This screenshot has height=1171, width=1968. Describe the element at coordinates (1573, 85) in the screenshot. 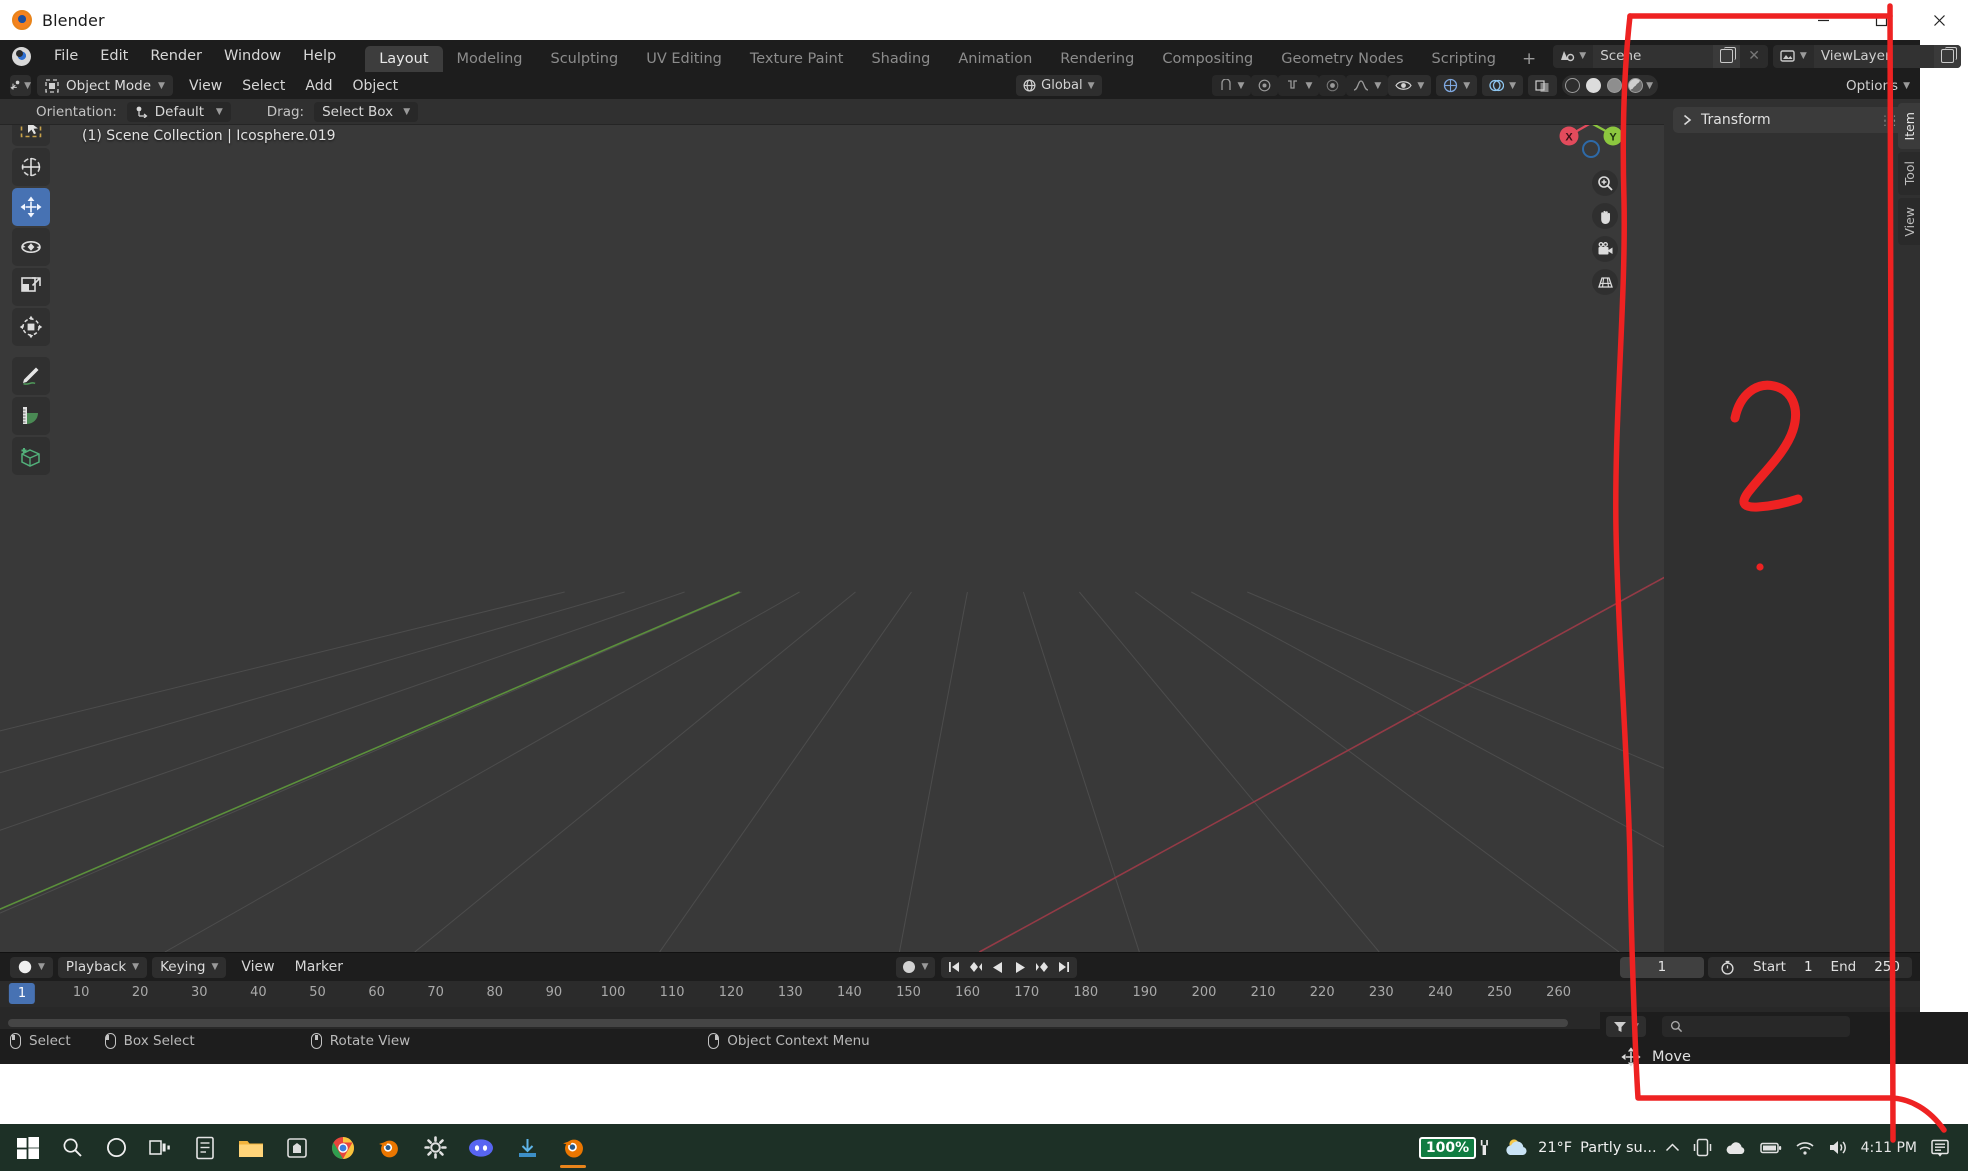

I see `shading-wireframe-button` at that location.